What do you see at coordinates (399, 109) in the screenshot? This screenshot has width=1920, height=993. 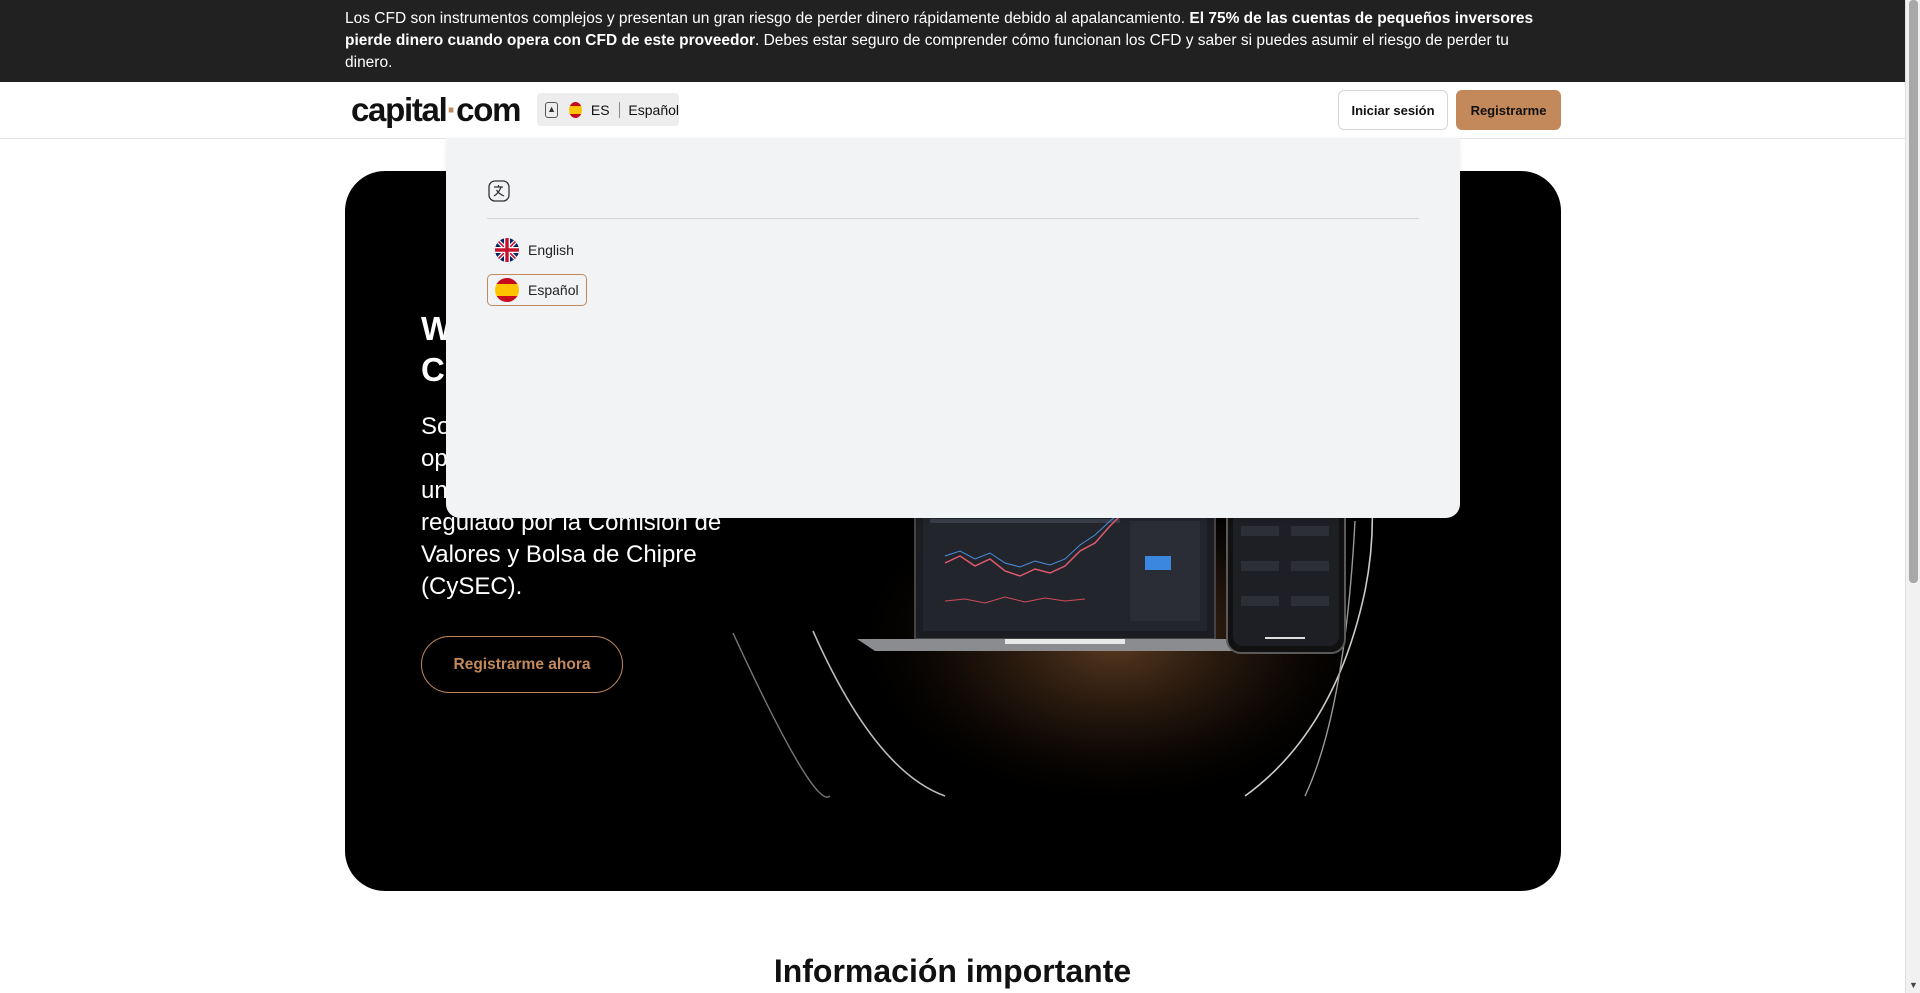 I see `logo-text-capital: capital` at bounding box center [399, 109].